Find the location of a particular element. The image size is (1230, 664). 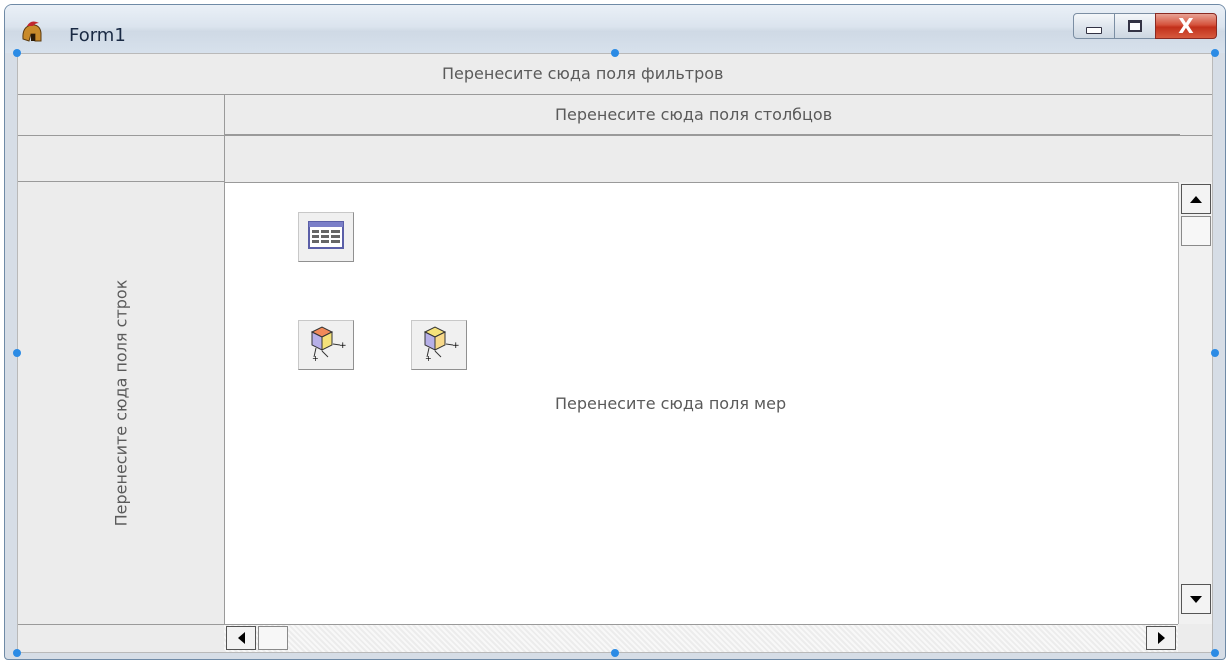

cube-measure-icon: + + is located at coordinates (439, 345).